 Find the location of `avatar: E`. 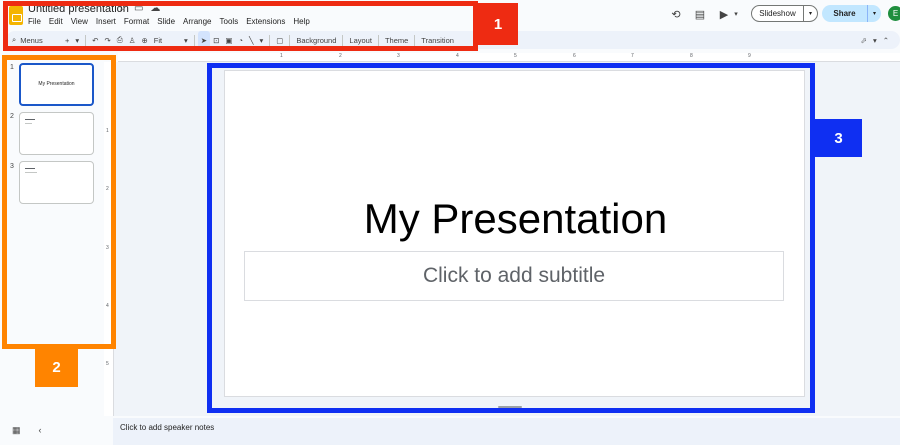

avatar: E is located at coordinates (894, 13).